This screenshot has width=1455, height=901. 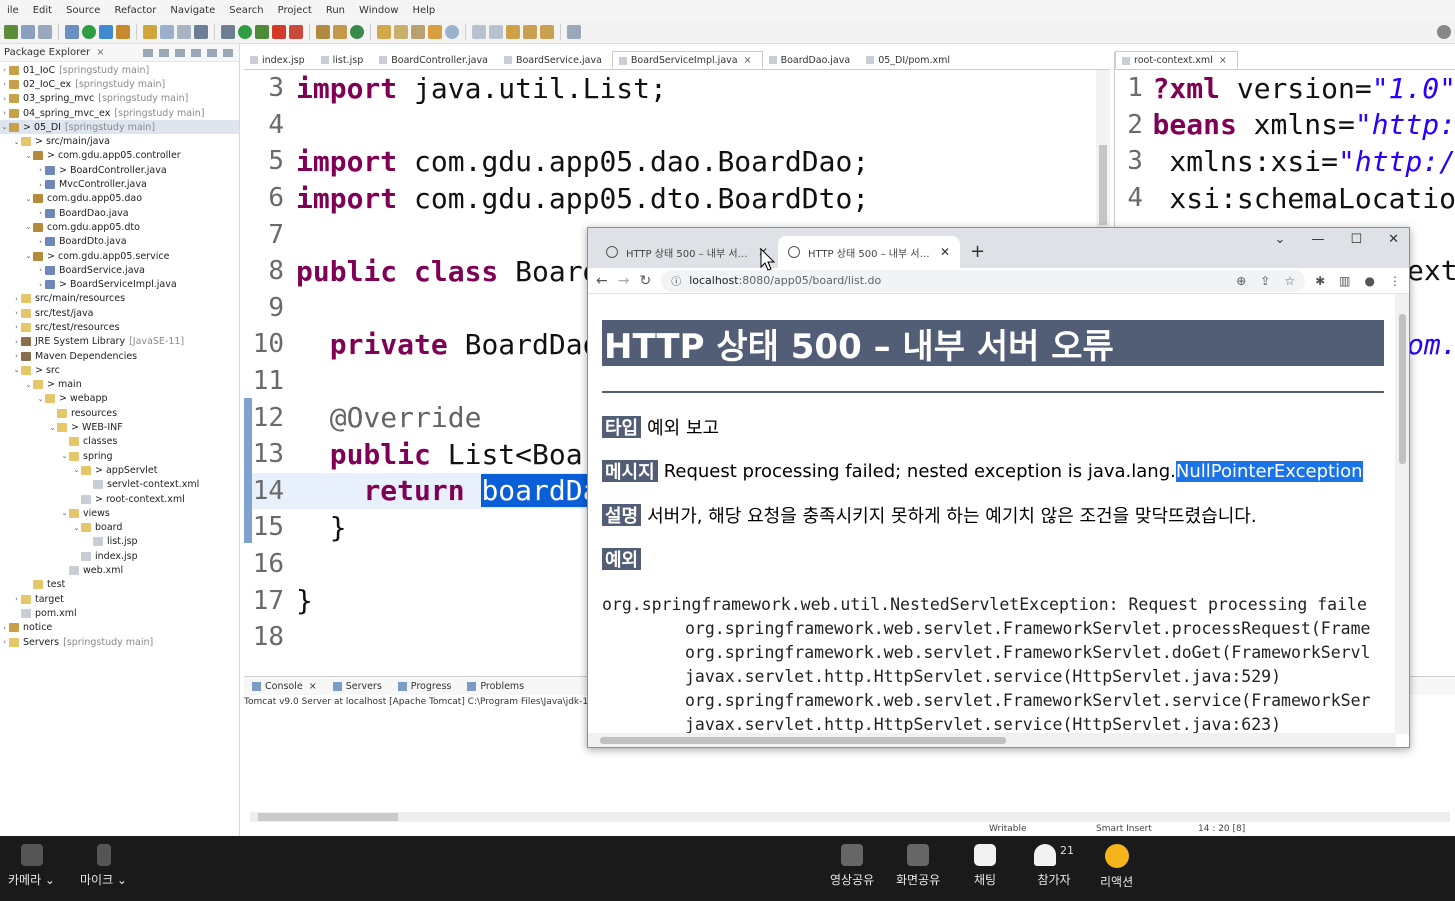 What do you see at coordinates (296, 31) in the screenshot?
I see `external-tools-icon` at bounding box center [296, 31].